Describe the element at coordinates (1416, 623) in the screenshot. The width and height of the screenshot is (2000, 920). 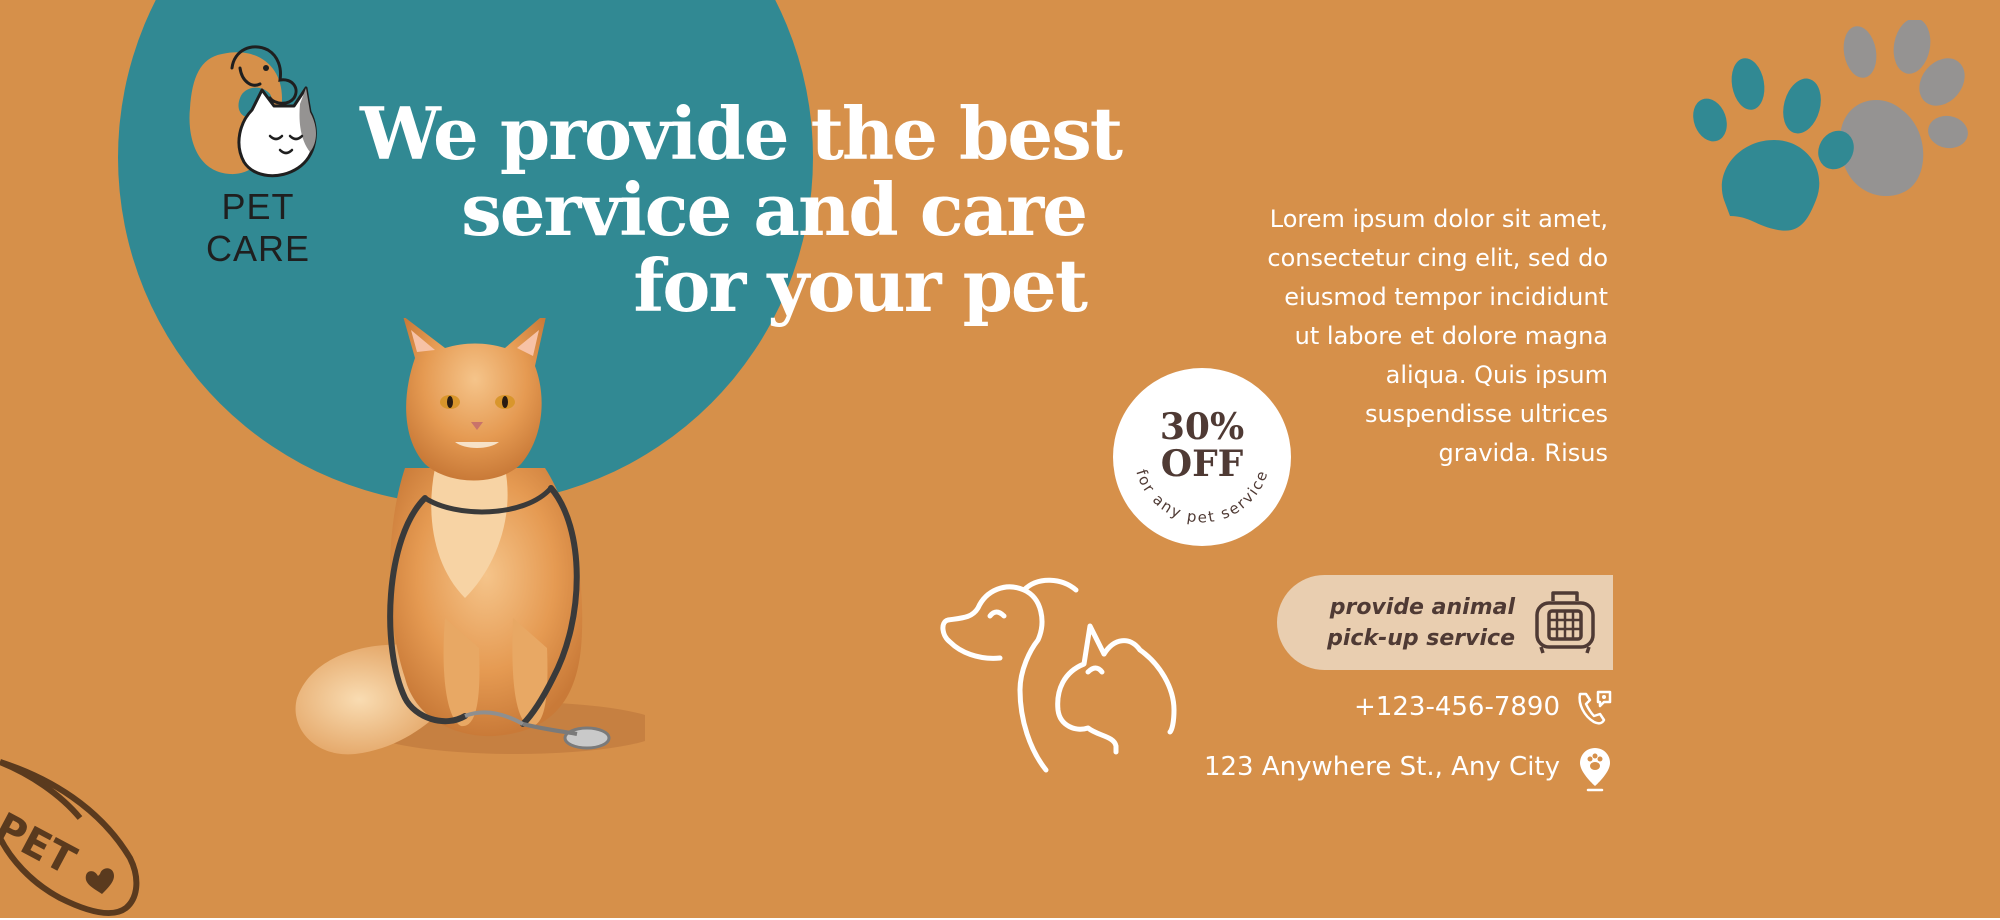
I see `pickup-service-text: provide animal pick-up service` at that location.